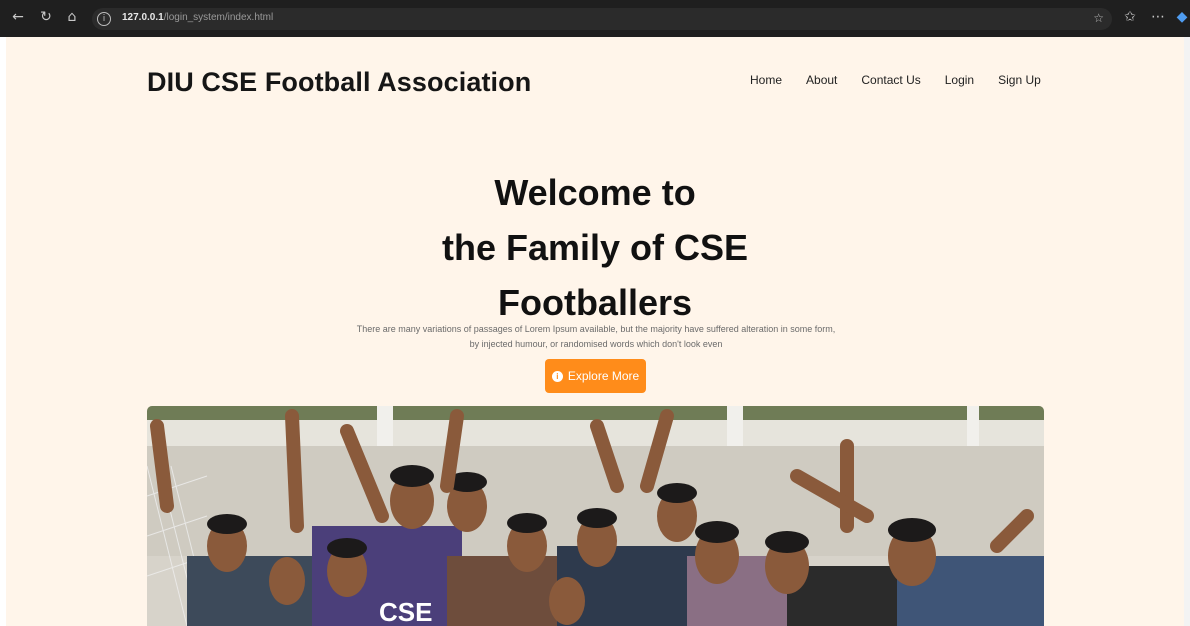  Describe the element at coordinates (18, 17) in the screenshot. I see `back-icon: ←` at that location.